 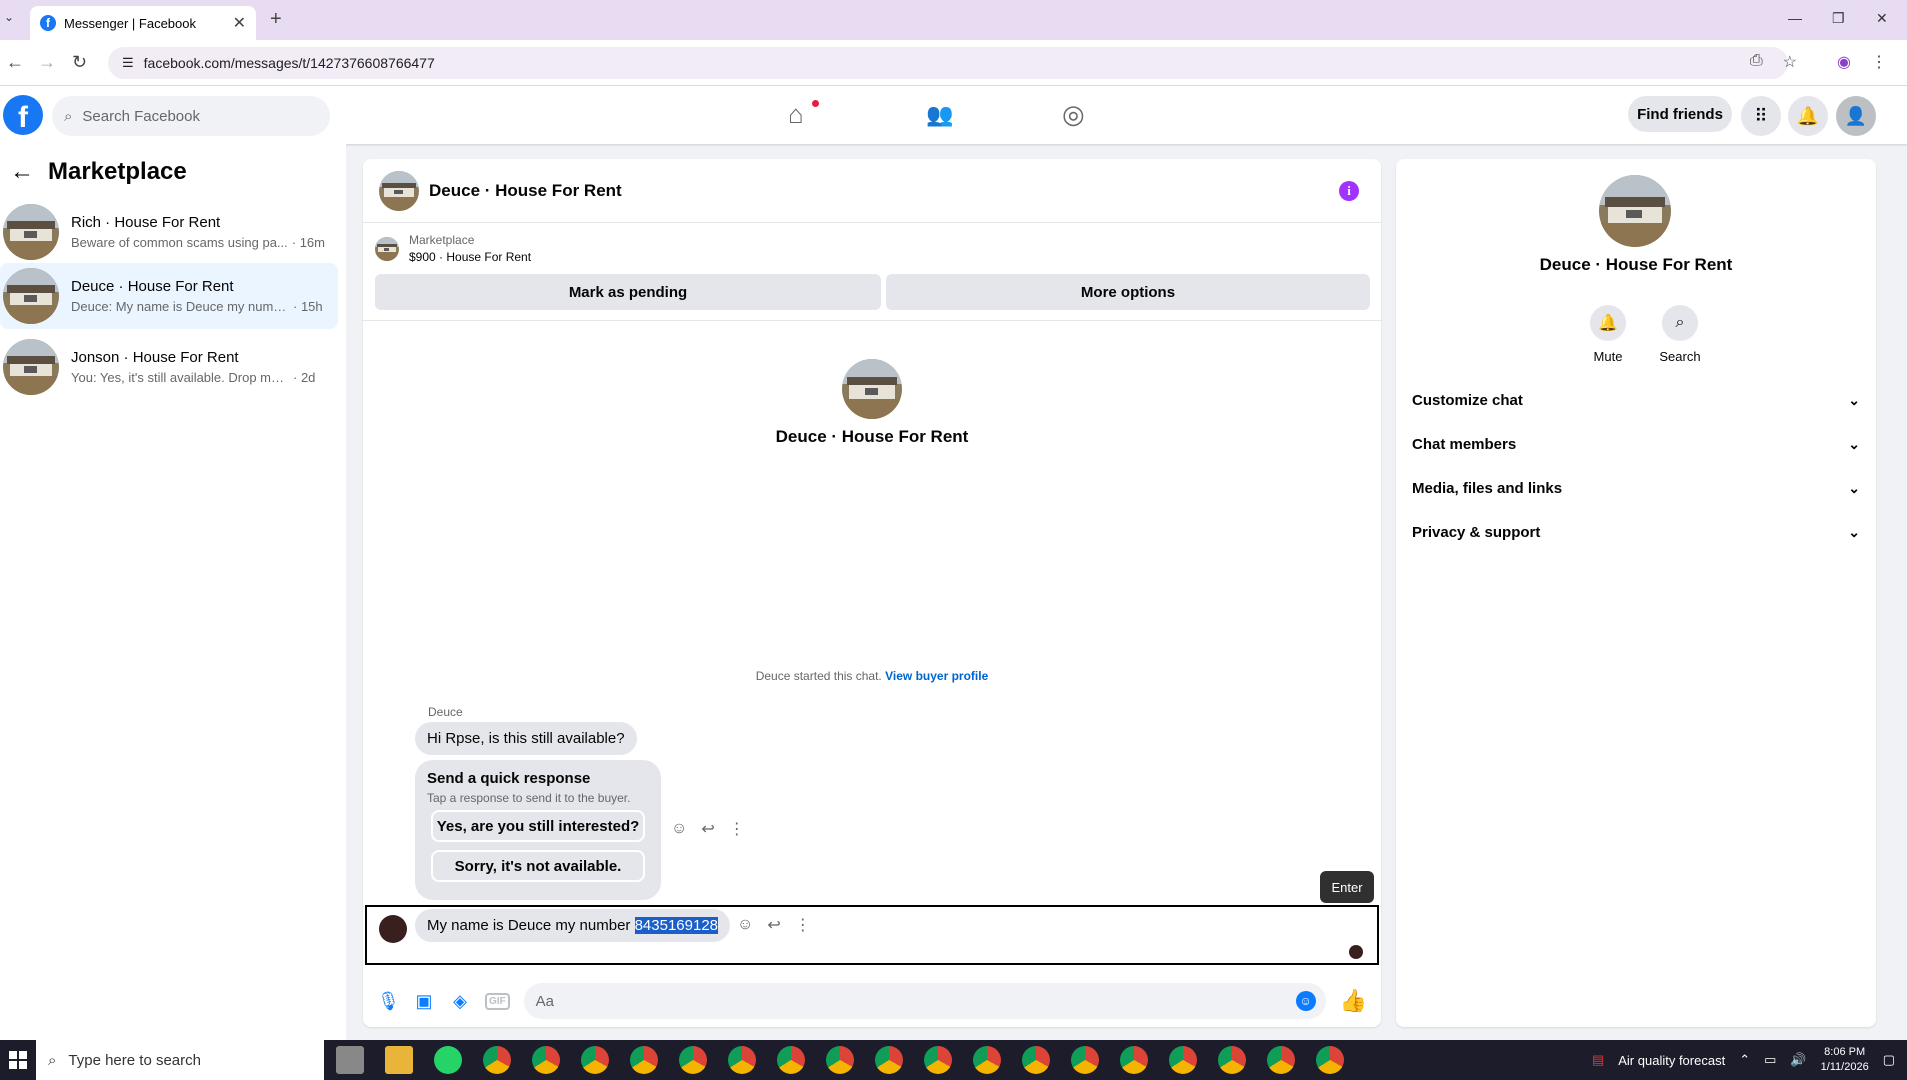 What do you see at coordinates (924, 1001) in the screenshot?
I see `message-input: Aa ☺` at bounding box center [924, 1001].